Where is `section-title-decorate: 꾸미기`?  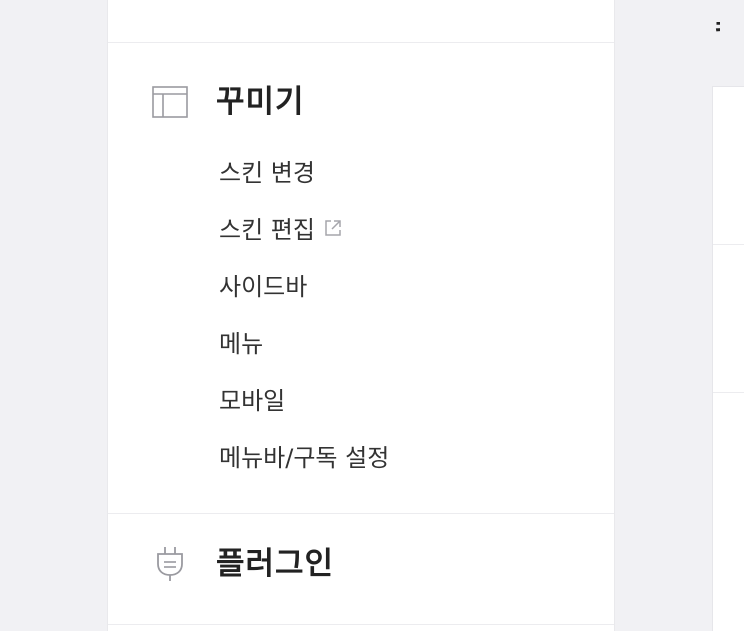 section-title-decorate: 꾸미기 is located at coordinates (260, 102).